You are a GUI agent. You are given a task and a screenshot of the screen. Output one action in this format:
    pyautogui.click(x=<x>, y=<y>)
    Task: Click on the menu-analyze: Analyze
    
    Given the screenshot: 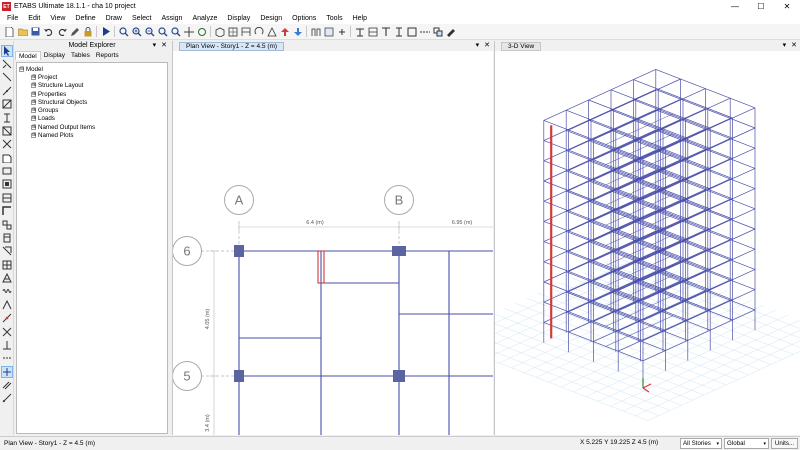 What is the action you would take?
    pyautogui.click(x=204, y=18)
    